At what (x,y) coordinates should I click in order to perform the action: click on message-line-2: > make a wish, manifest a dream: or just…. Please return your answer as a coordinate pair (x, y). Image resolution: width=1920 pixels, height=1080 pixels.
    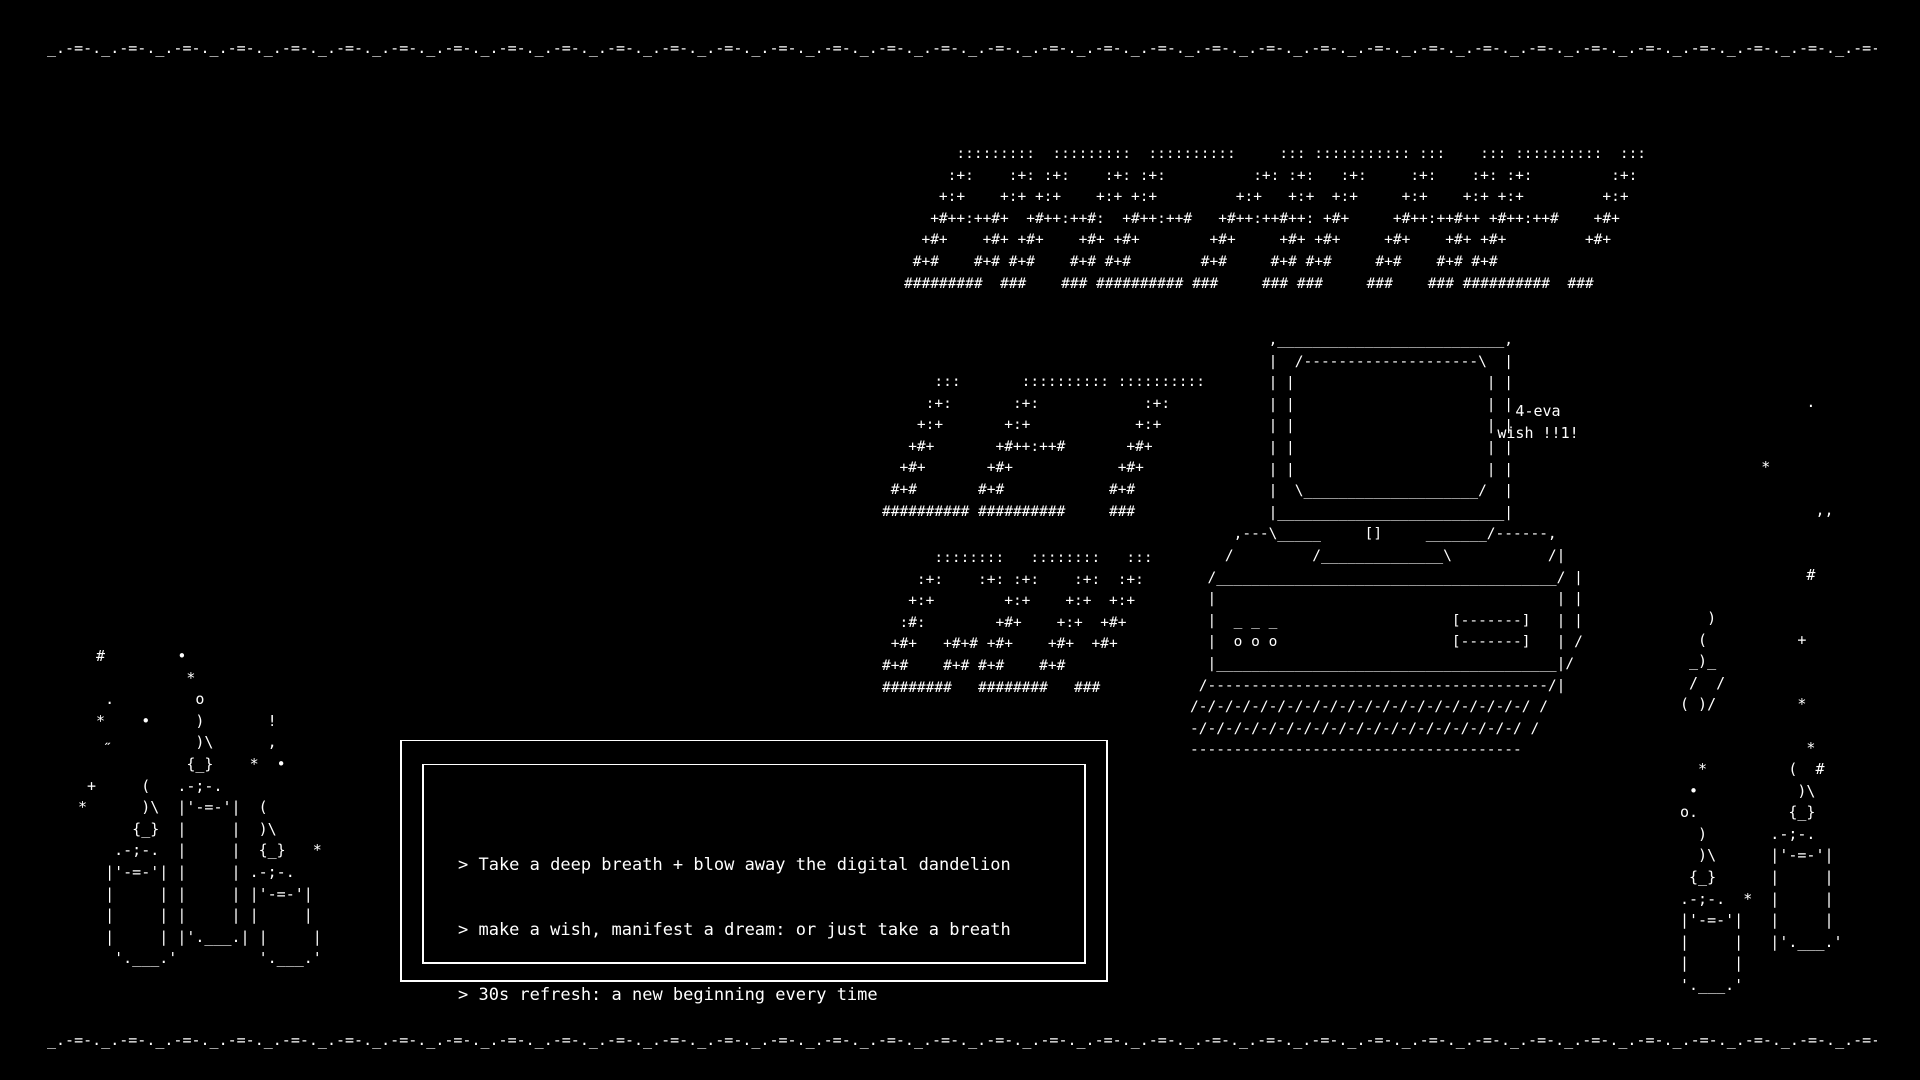
    Looking at the image, I should click on (734, 929).